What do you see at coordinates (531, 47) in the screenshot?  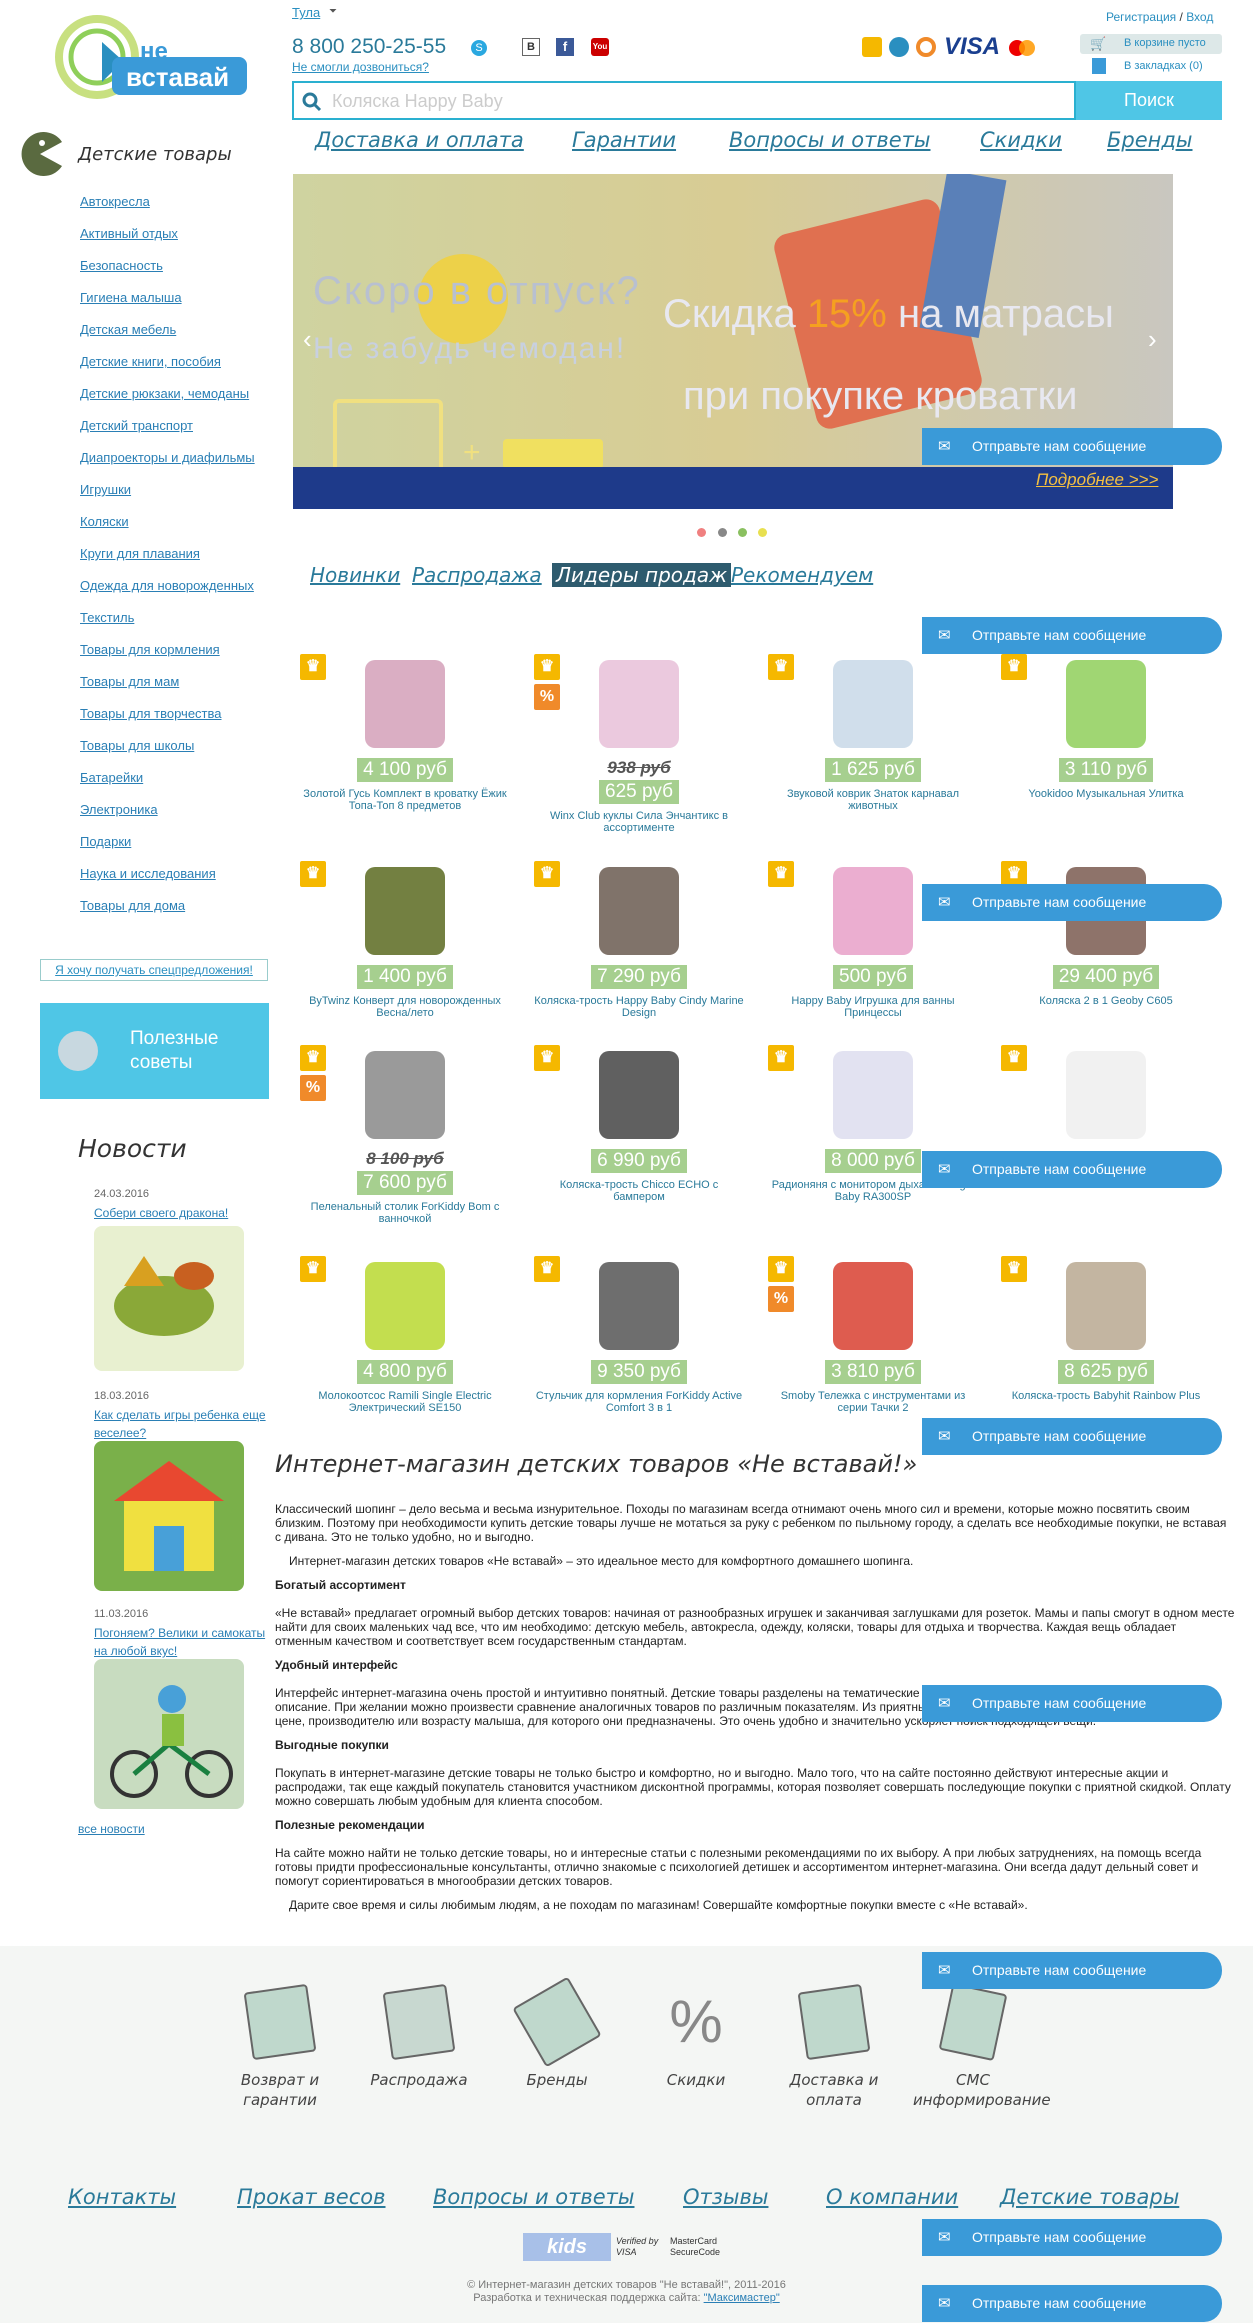 I see `vk-icon: В` at bounding box center [531, 47].